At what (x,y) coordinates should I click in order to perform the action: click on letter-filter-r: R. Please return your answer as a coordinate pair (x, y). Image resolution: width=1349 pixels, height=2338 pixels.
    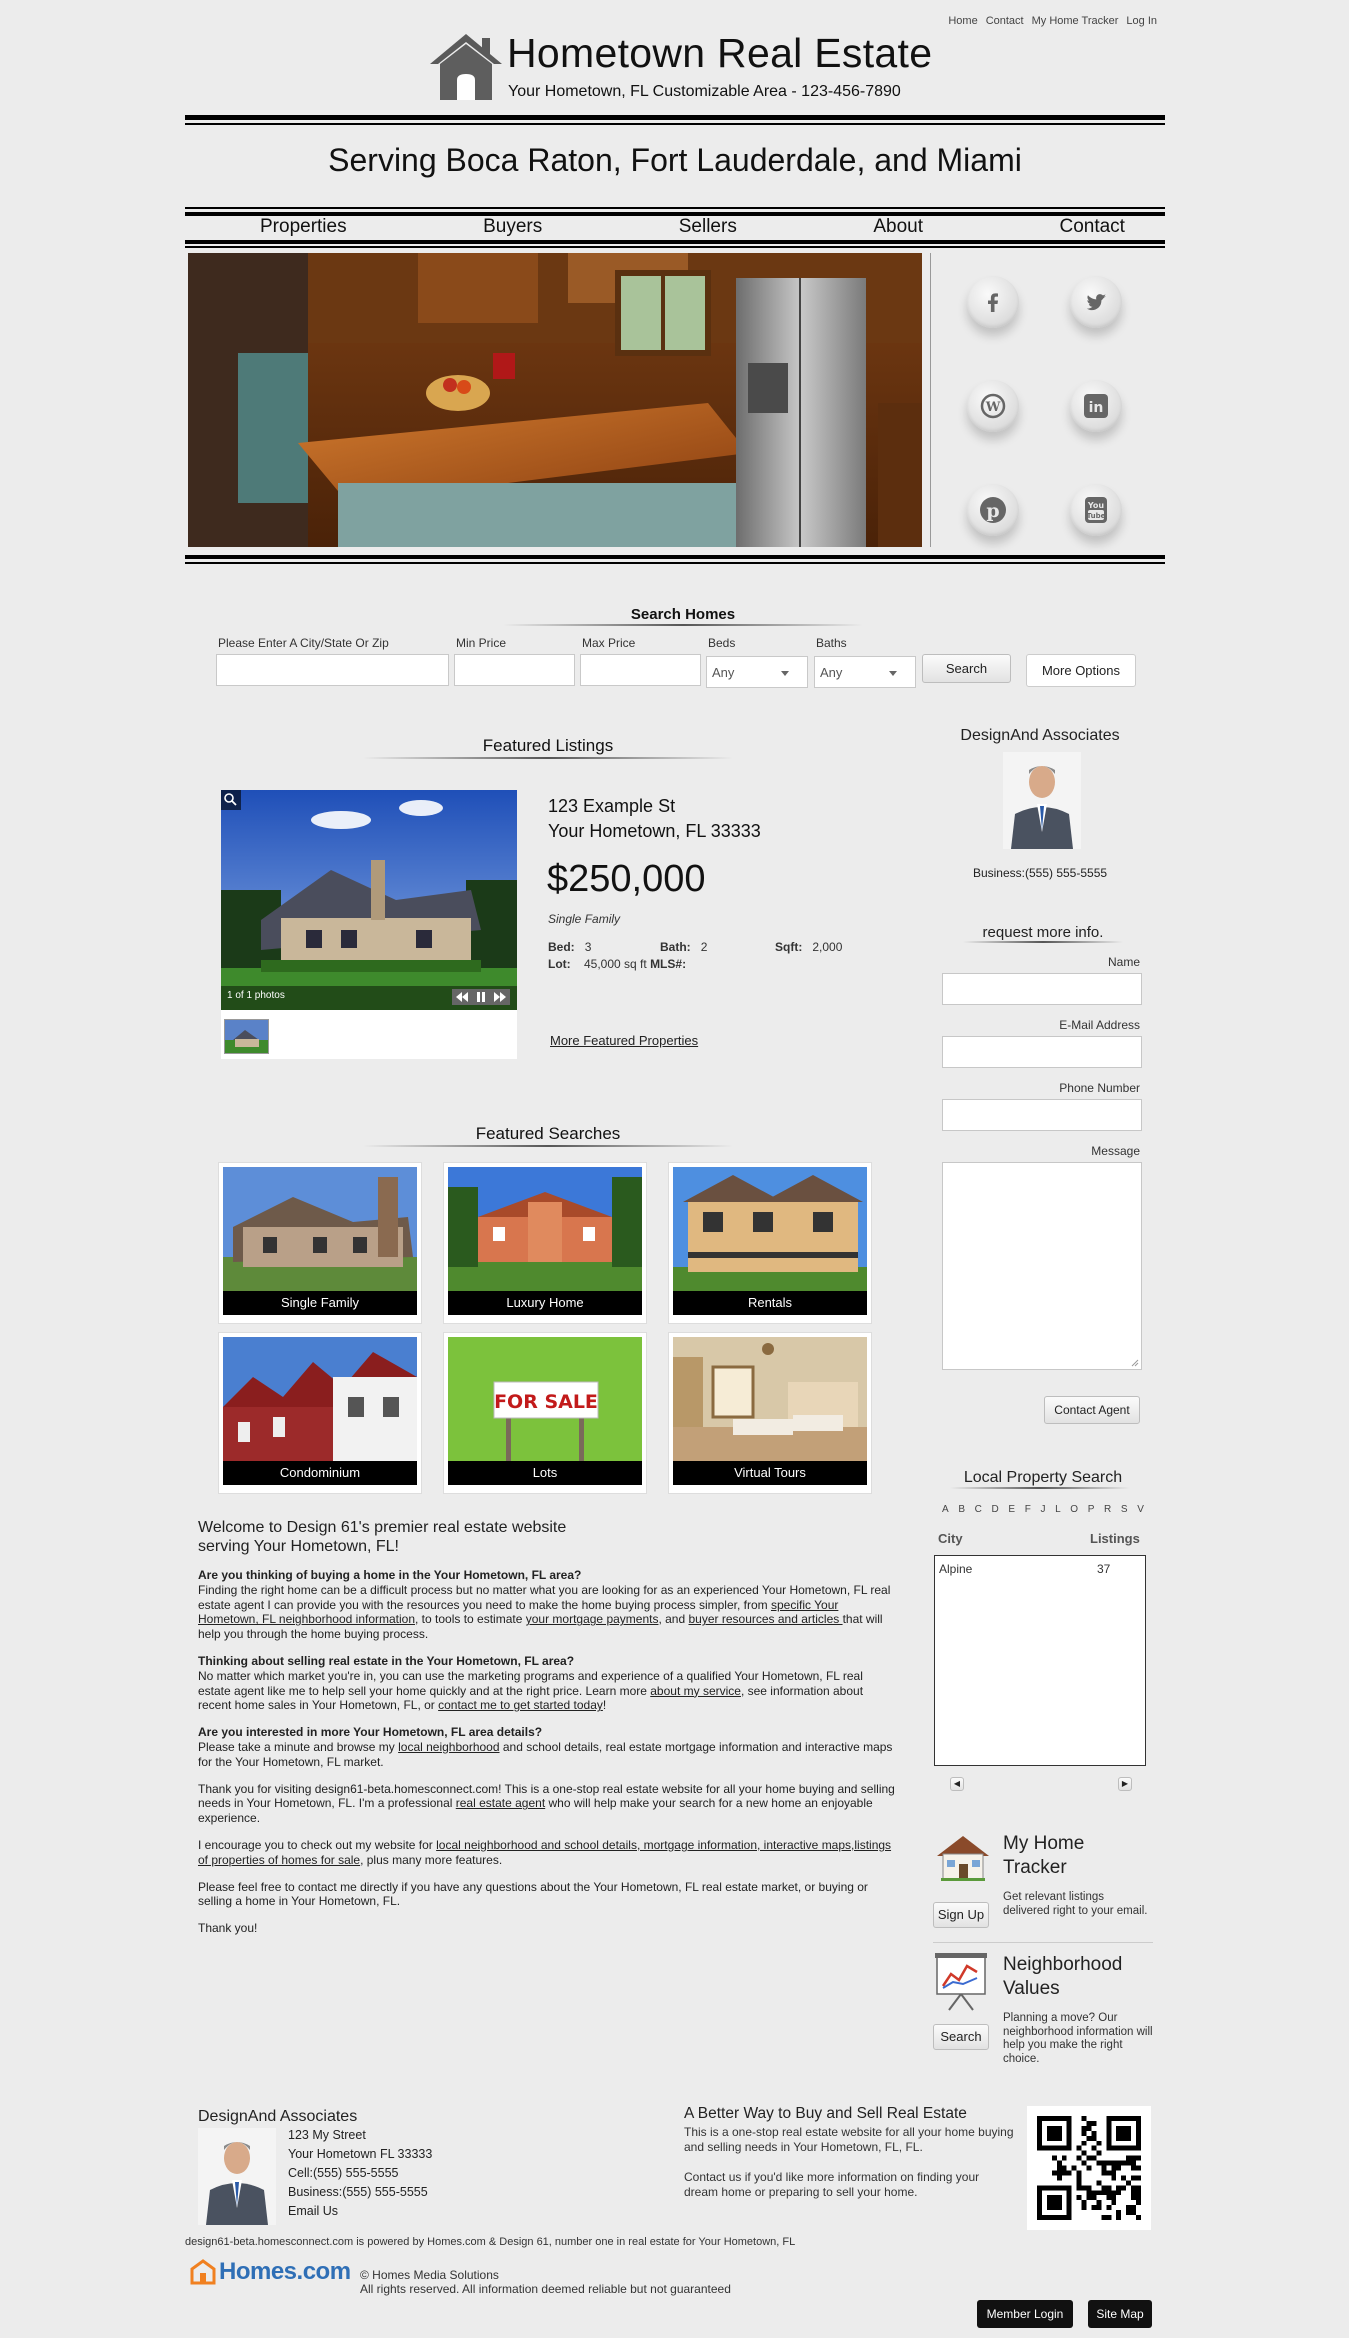
    Looking at the image, I should click on (1107, 1509).